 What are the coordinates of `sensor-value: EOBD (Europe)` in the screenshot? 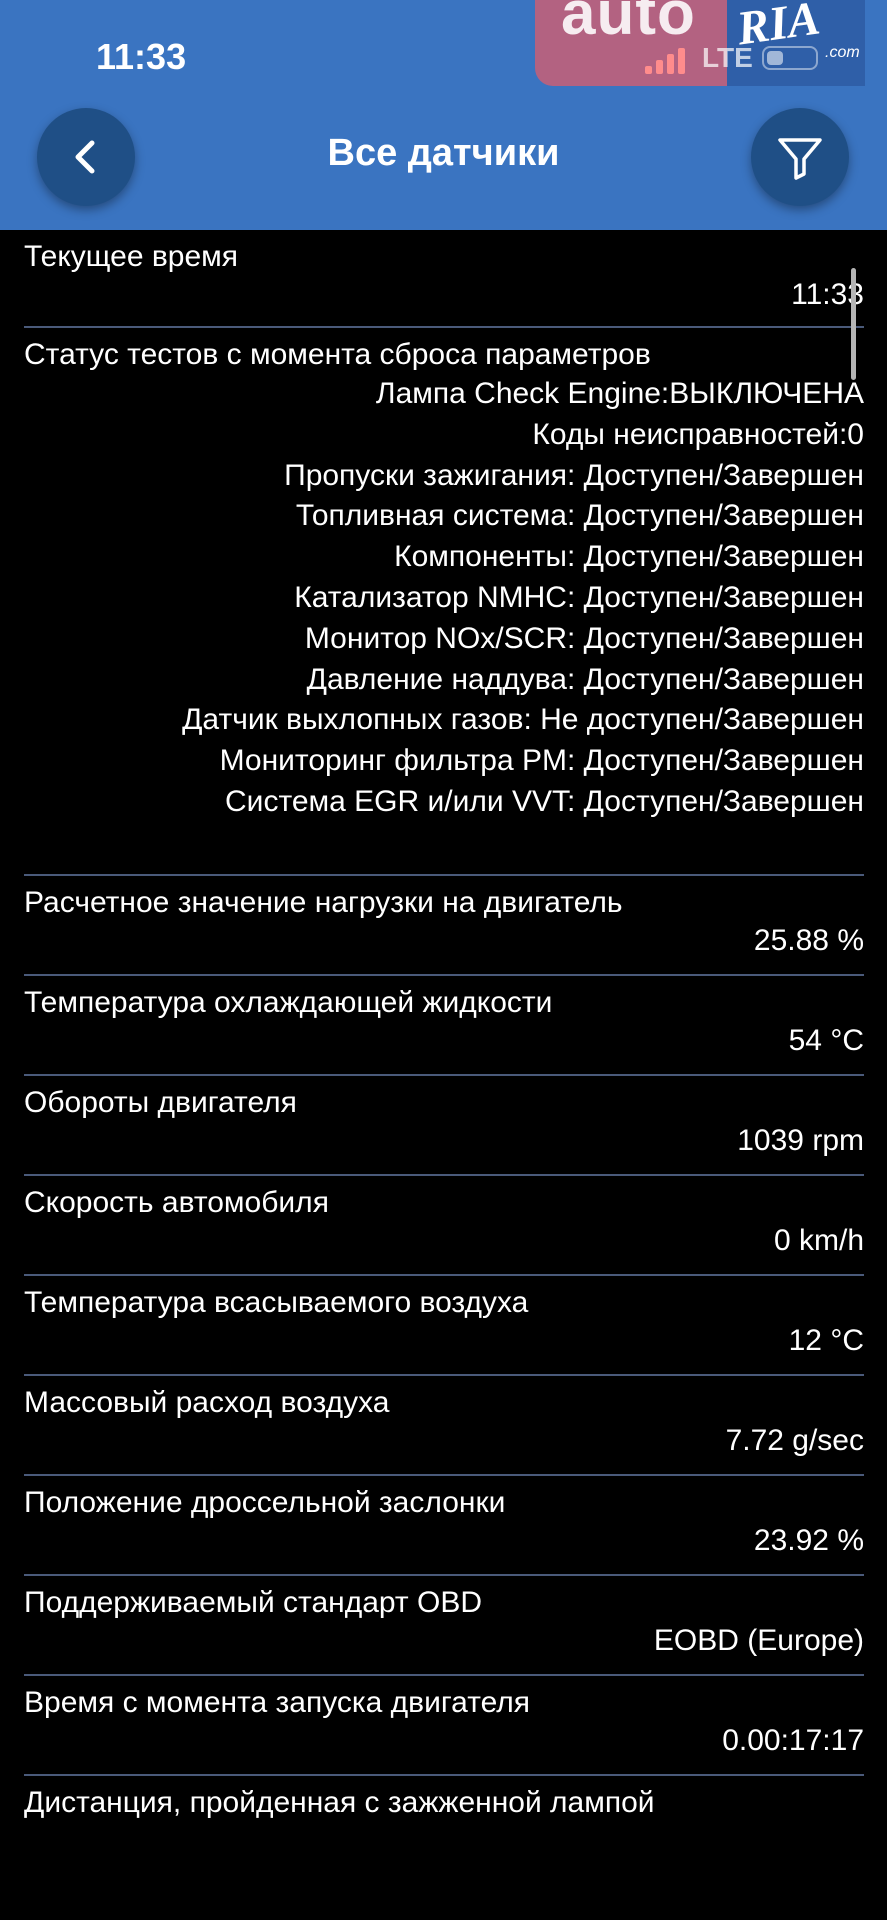 It's located at (758, 1640).